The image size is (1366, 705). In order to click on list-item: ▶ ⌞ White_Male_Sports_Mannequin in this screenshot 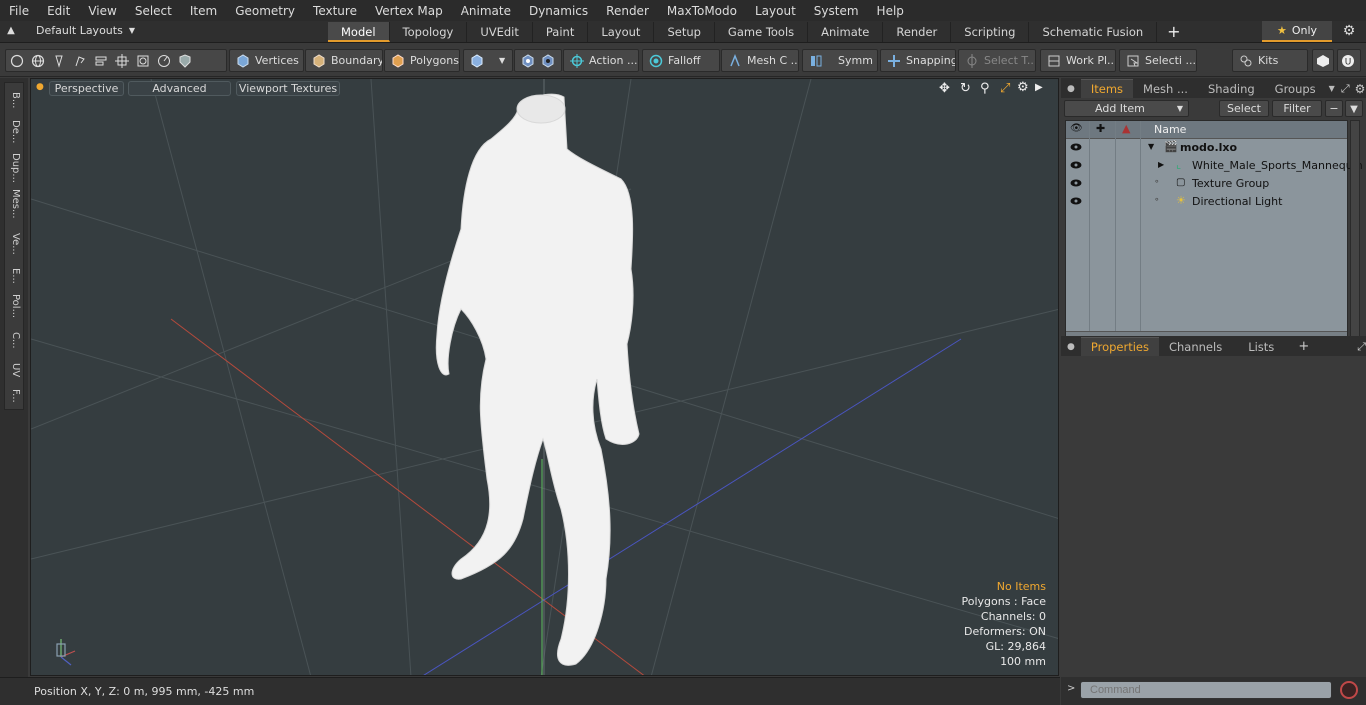, I will do `click(1214, 166)`.